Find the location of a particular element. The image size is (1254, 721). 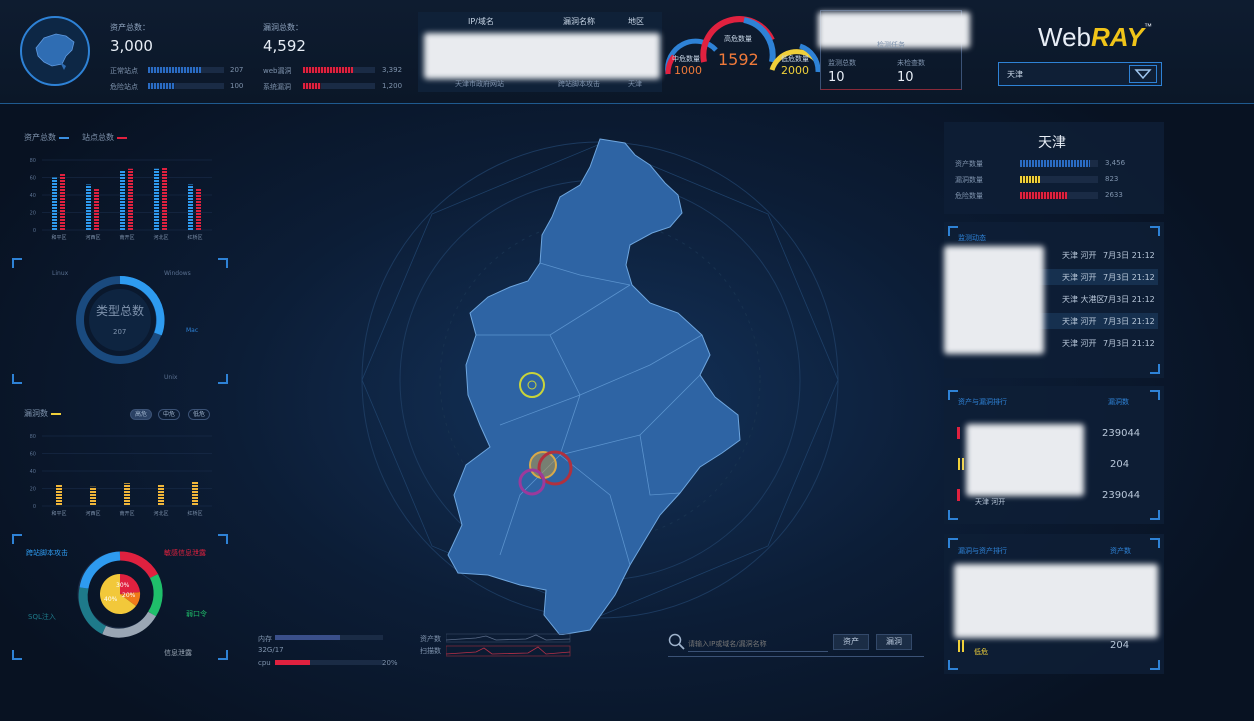

x-tick-label: 南开区 is located at coordinates (126, 237).